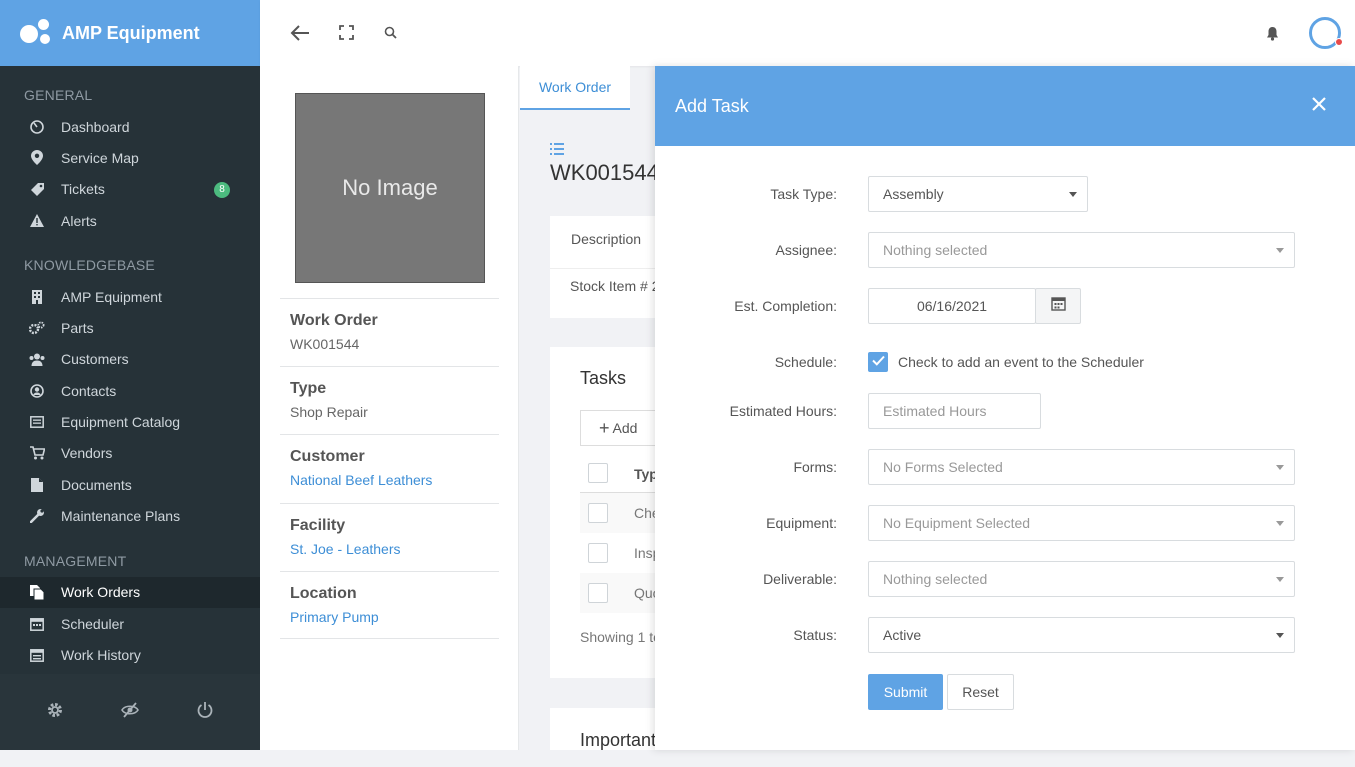  Describe the element at coordinates (389, 480) in the screenshot. I see `customer-link: National Beef Leathers` at that location.